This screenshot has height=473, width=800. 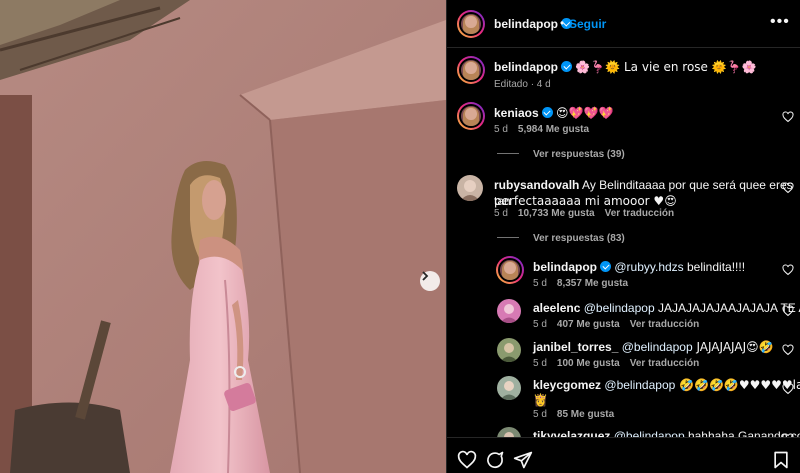 I want to click on comment-username: keniaos, so click(x=516, y=113).